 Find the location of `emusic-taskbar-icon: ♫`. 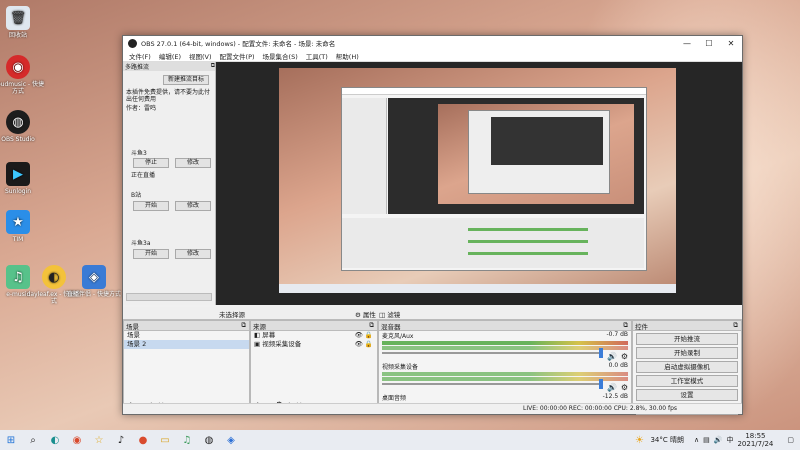

emusic-taskbar-icon: ♫ is located at coordinates (187, 440).